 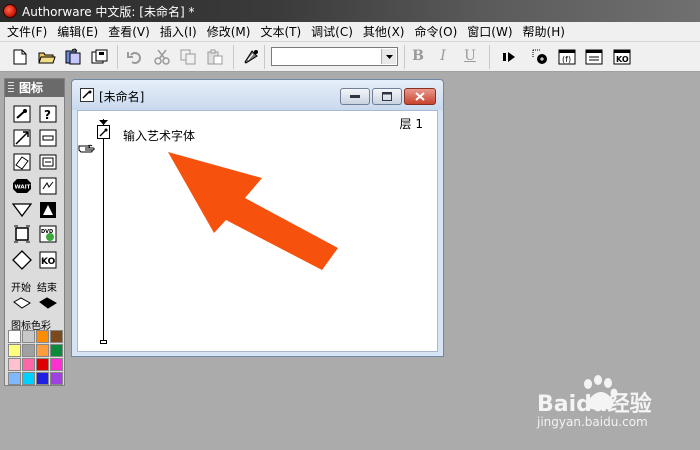 I want to click on baidu-watermark: Baidu经验 jingyan.baidu.com, so click(x=616, y=405).